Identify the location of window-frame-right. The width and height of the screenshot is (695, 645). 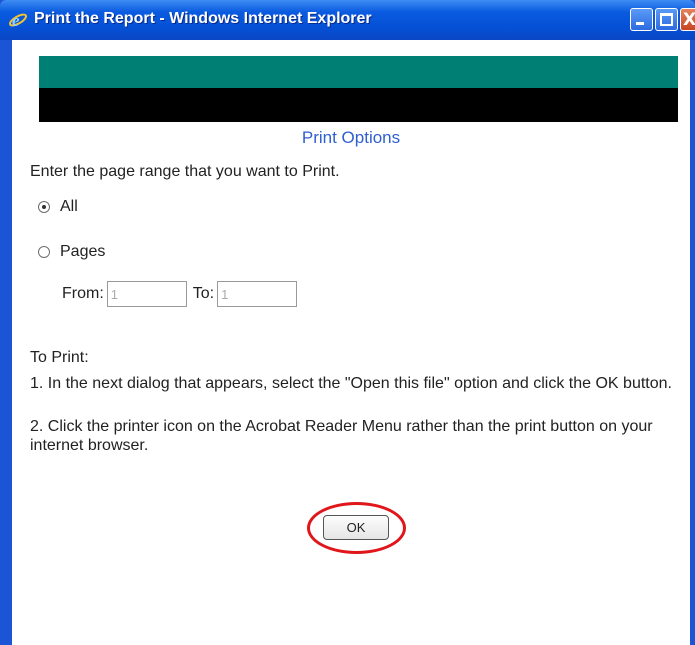
(692, 322).